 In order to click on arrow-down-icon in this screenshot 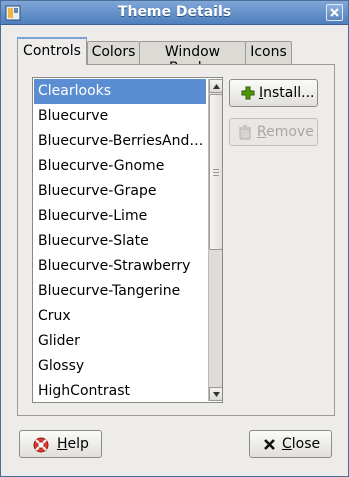, I will do `click(216, 394)`.